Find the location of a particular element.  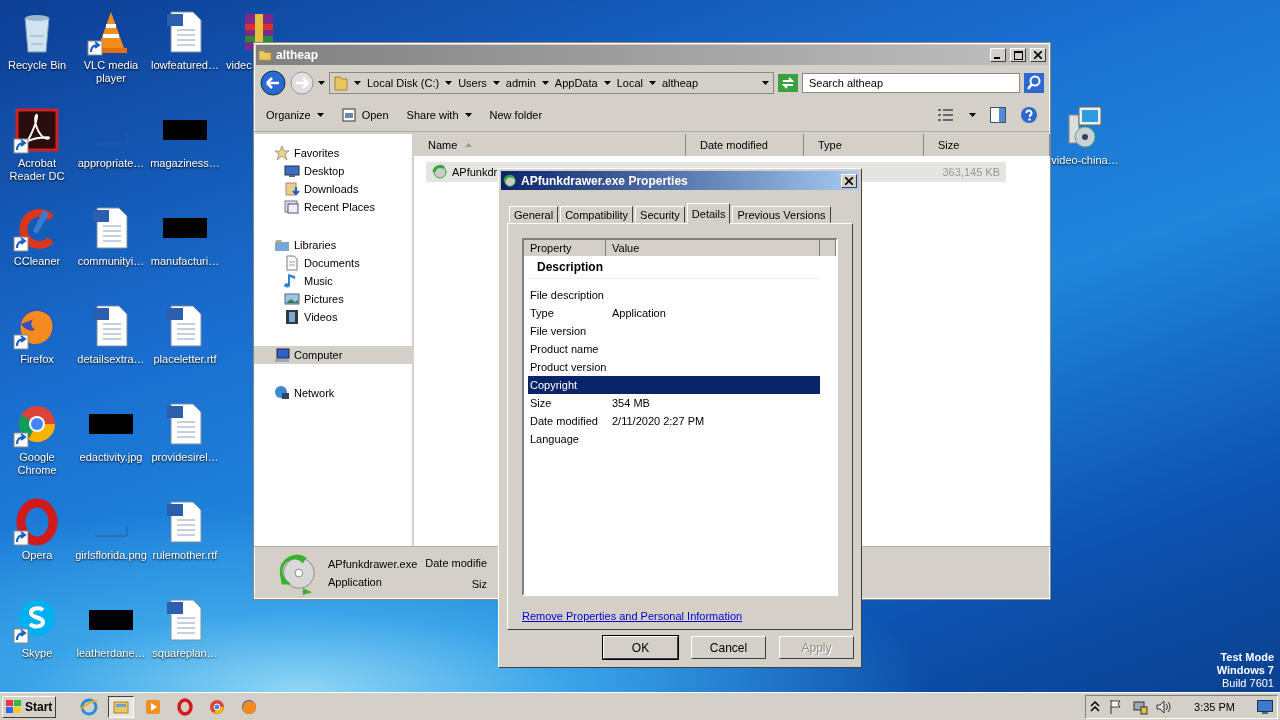

detail-label: Date modifie is located at coordinates (456, 562).